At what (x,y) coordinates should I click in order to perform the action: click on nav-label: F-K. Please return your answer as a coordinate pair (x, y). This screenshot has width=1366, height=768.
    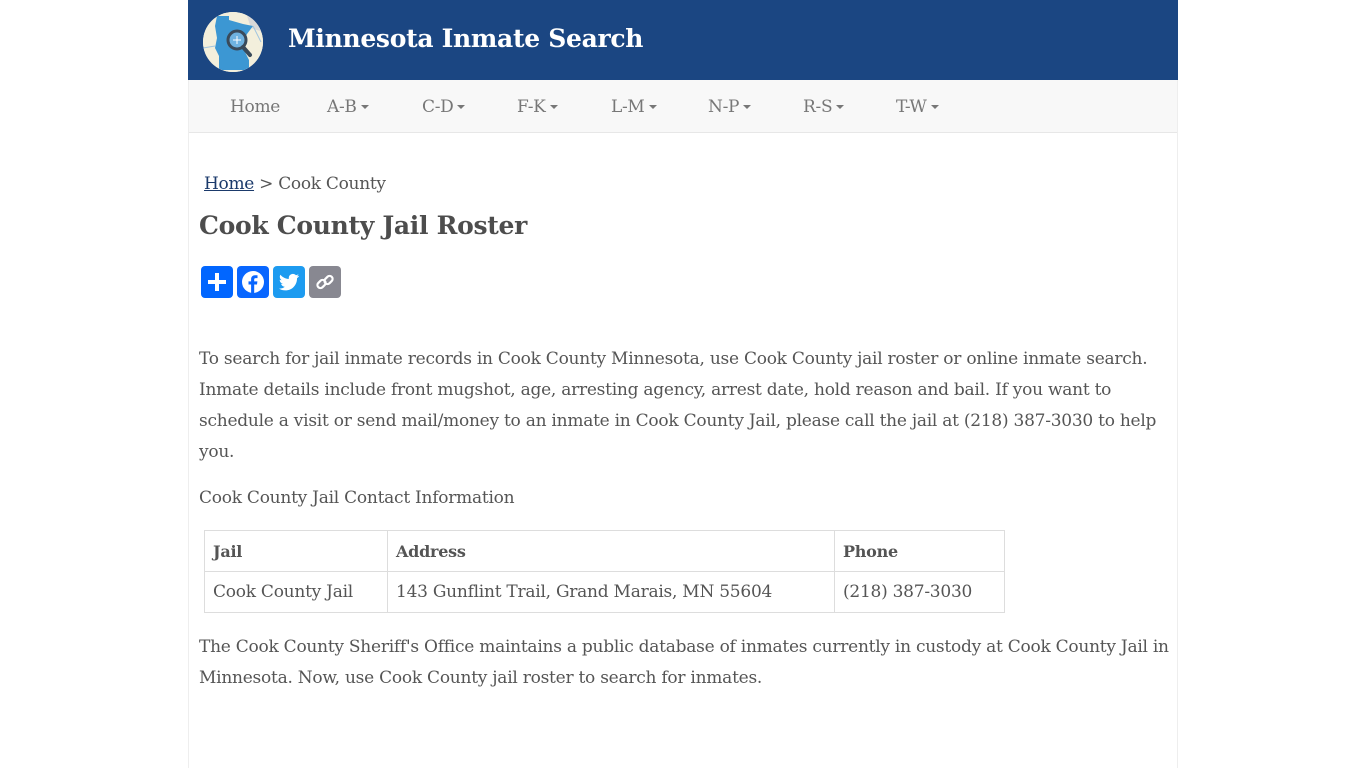
    Looking at the image, I should click on (531, 107).